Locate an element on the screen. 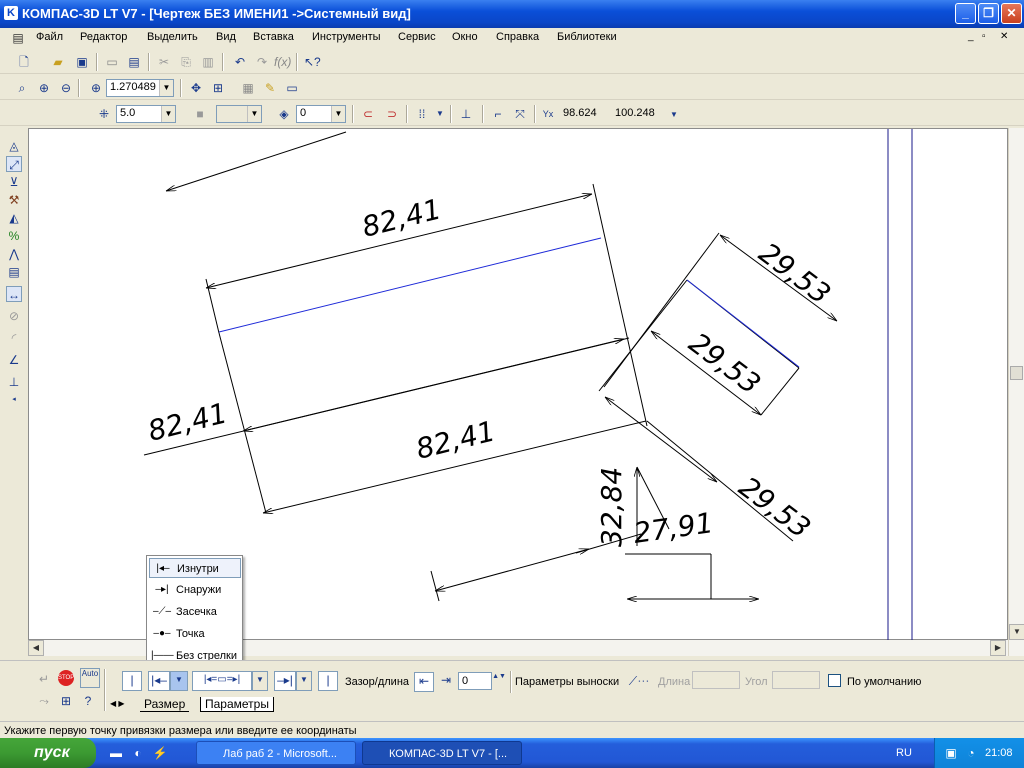 This screenshot has height=768, width=1024. gap-icon: ⇤ is located at coordinates (424, 682).